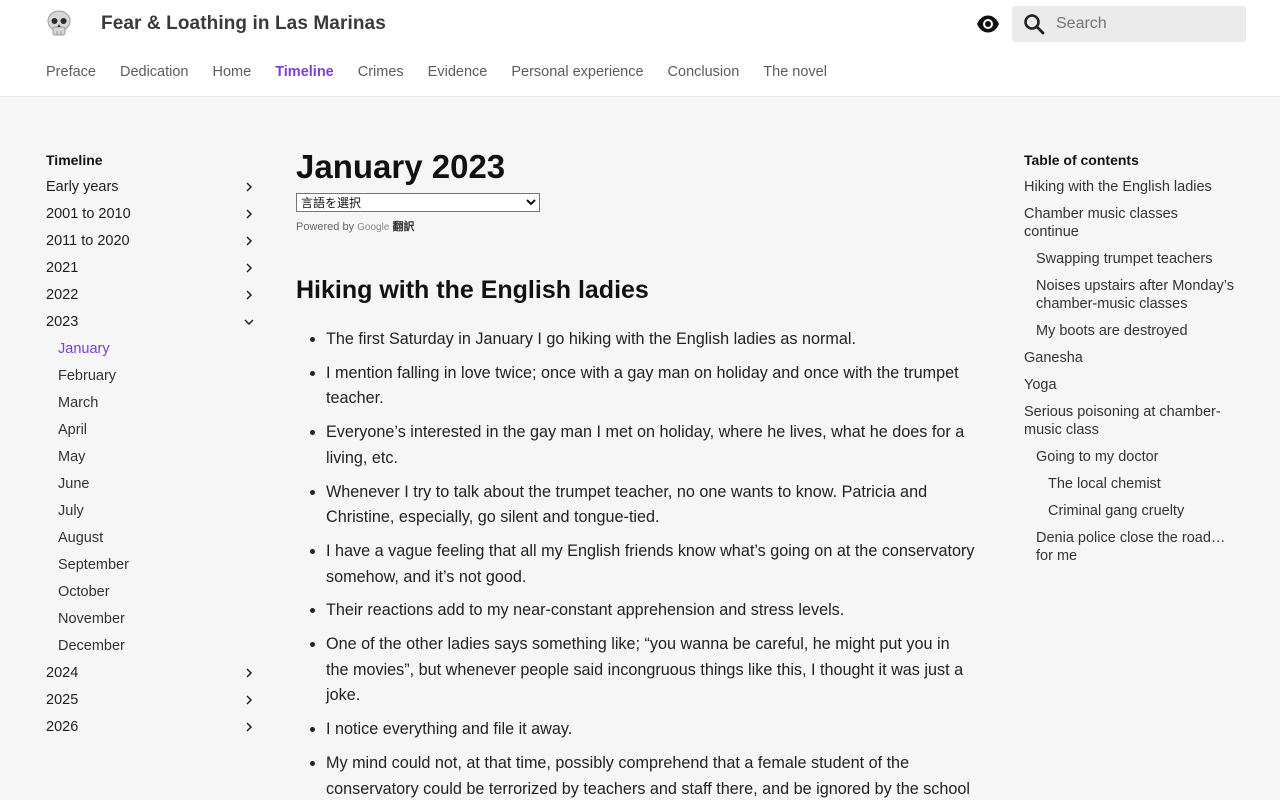 This screenshot has height=800, width=1280. What do you see at coordinates (152, 515) in the screenshot?
I see `sidebar-month-july: July` at bounding box center [152, 515].